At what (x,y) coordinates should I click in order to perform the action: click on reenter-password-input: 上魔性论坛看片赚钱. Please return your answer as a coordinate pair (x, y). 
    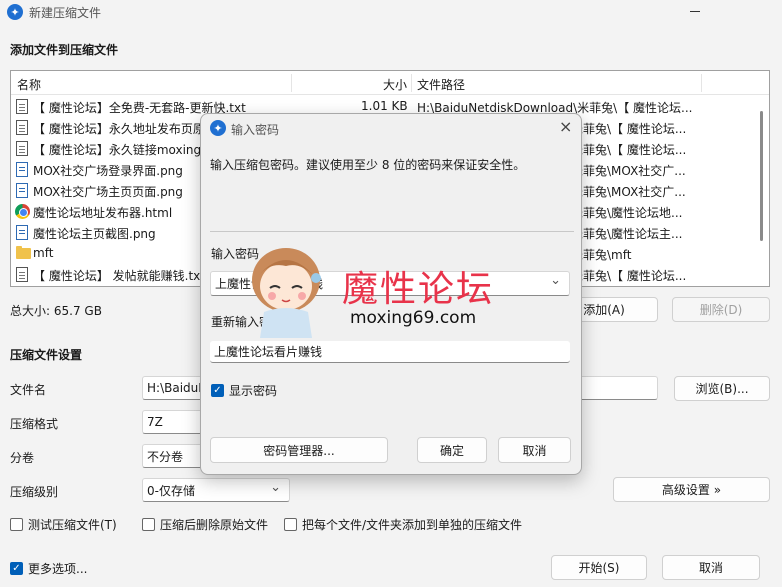
    Looking at the image, I should click on (390, 352).